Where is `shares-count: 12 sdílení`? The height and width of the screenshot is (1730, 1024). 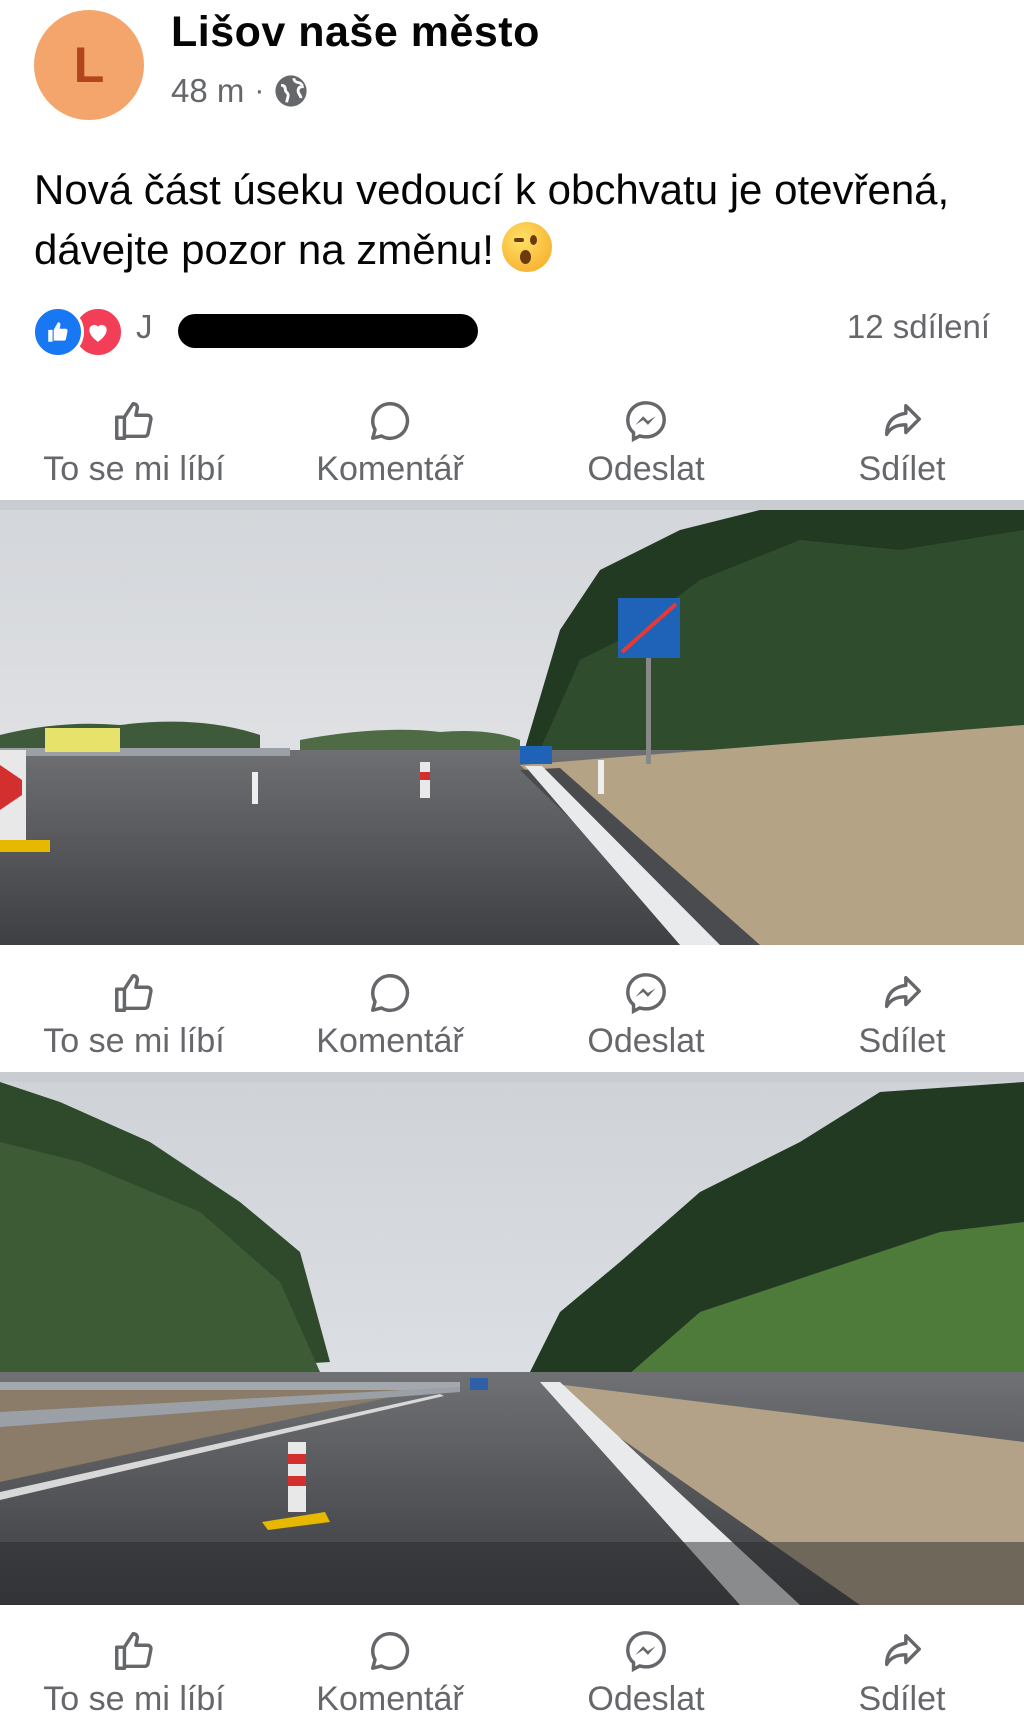
shares-count: 12 sdílení is located at coordinates (918, 327).